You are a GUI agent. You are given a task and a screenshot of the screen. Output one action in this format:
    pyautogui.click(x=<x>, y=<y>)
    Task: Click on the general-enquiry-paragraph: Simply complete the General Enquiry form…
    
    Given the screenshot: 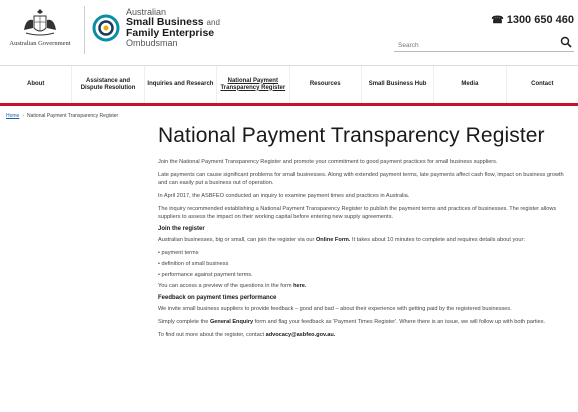 What is the action you would take?
    pyautogui.click(x=366, y=322)
    